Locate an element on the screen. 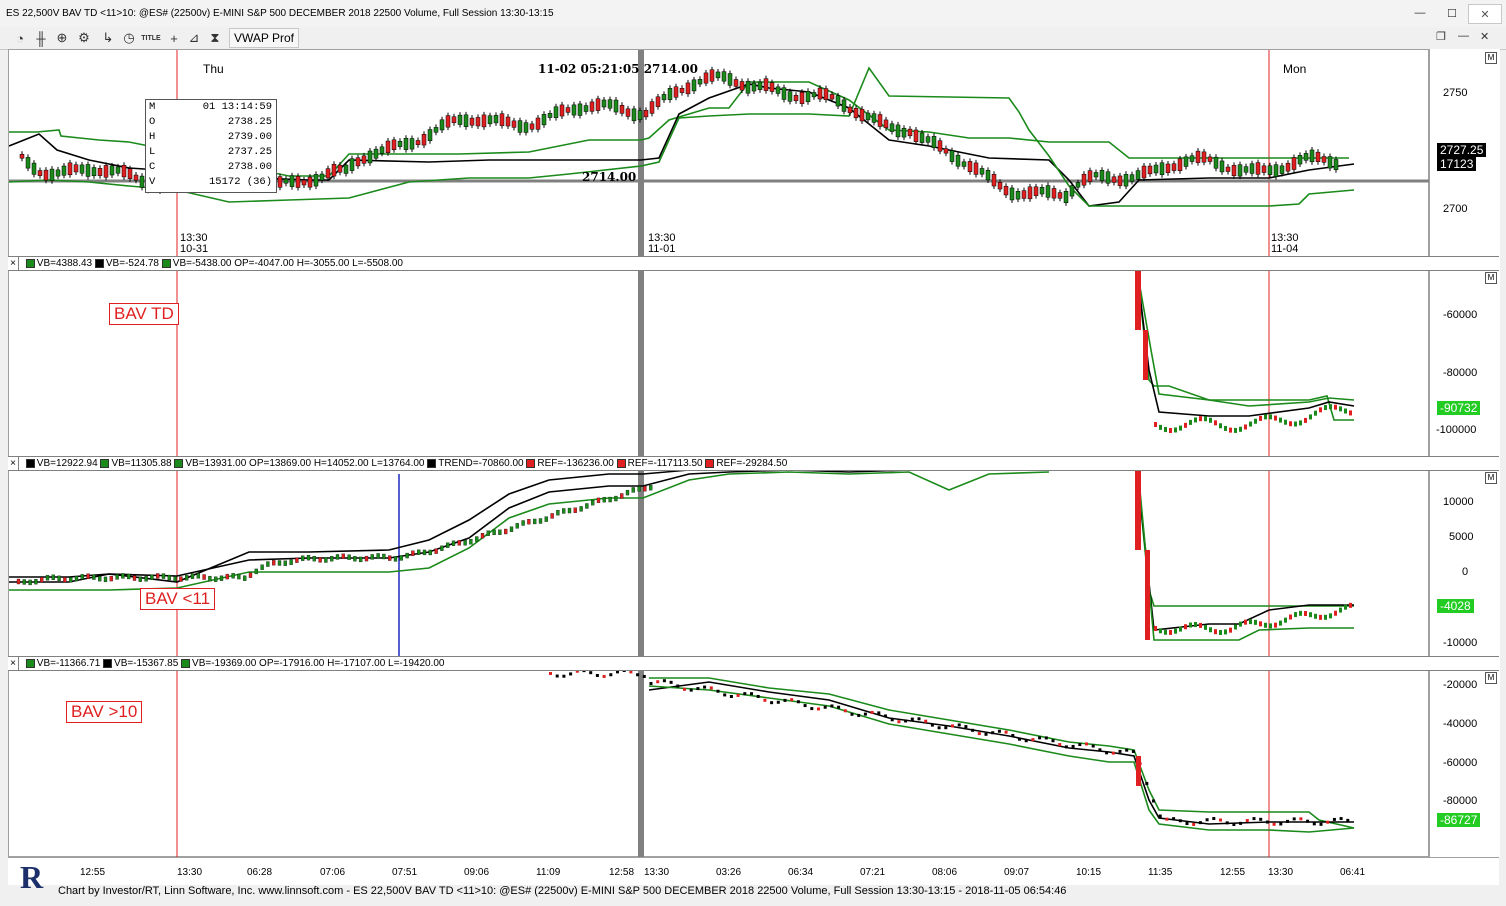 The height and width of the screenshot is (906, 1506). zoom-icon: ⊕ is located at coordinates (62, 38).